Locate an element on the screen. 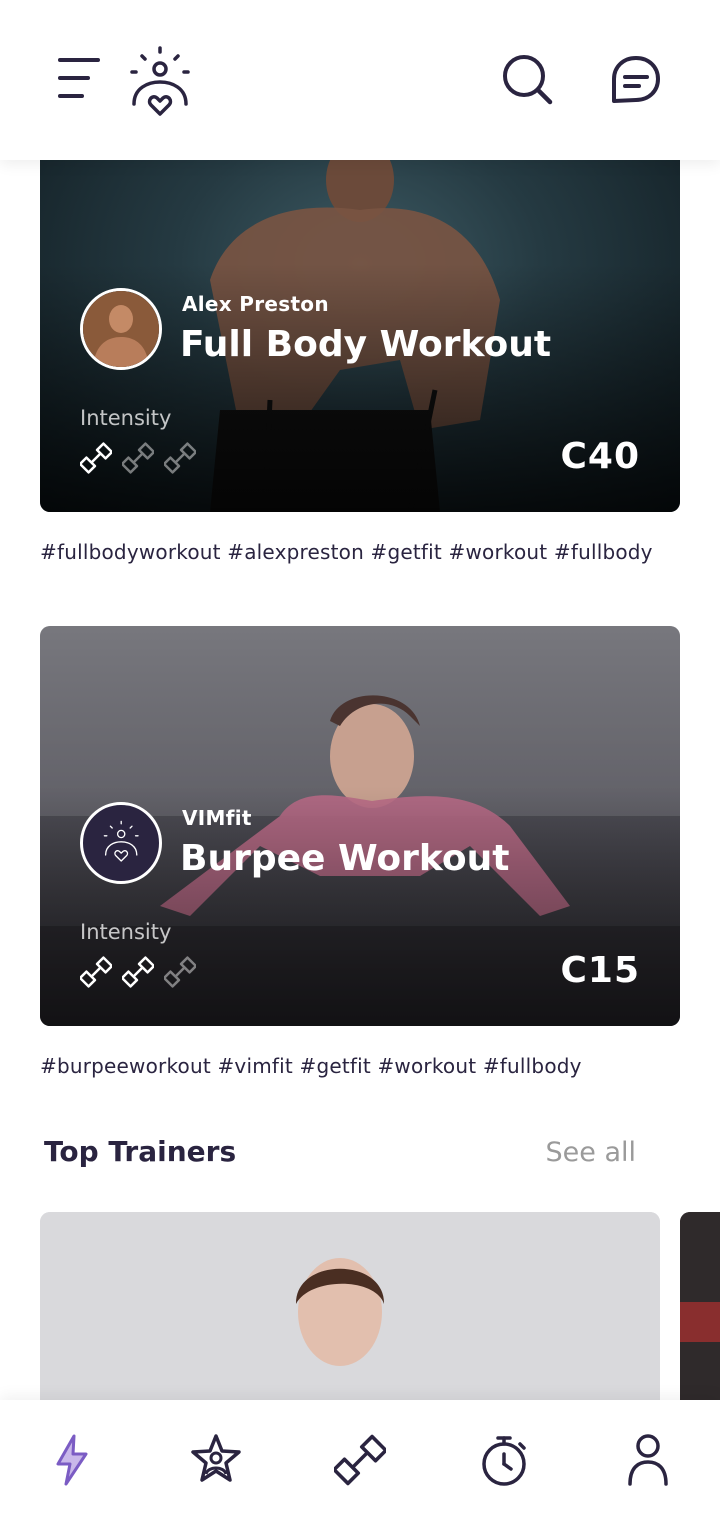 This screenshot has width=720, height=1520. tab-profile is located at coordinates (648, 1460).